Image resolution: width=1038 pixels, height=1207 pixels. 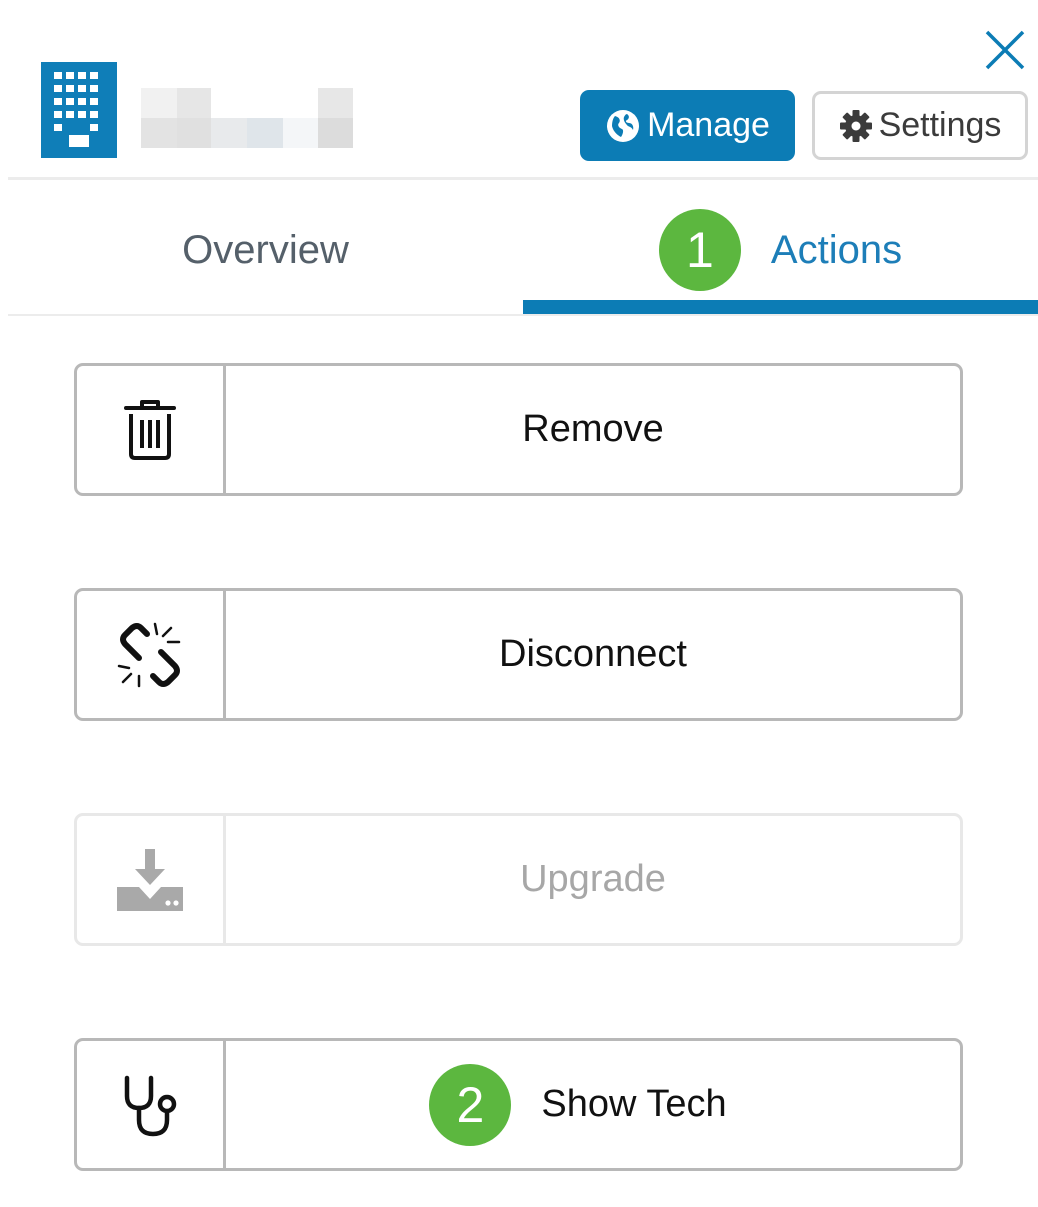 I want to click on remove-icon-cell, so click(x=151, y=429).